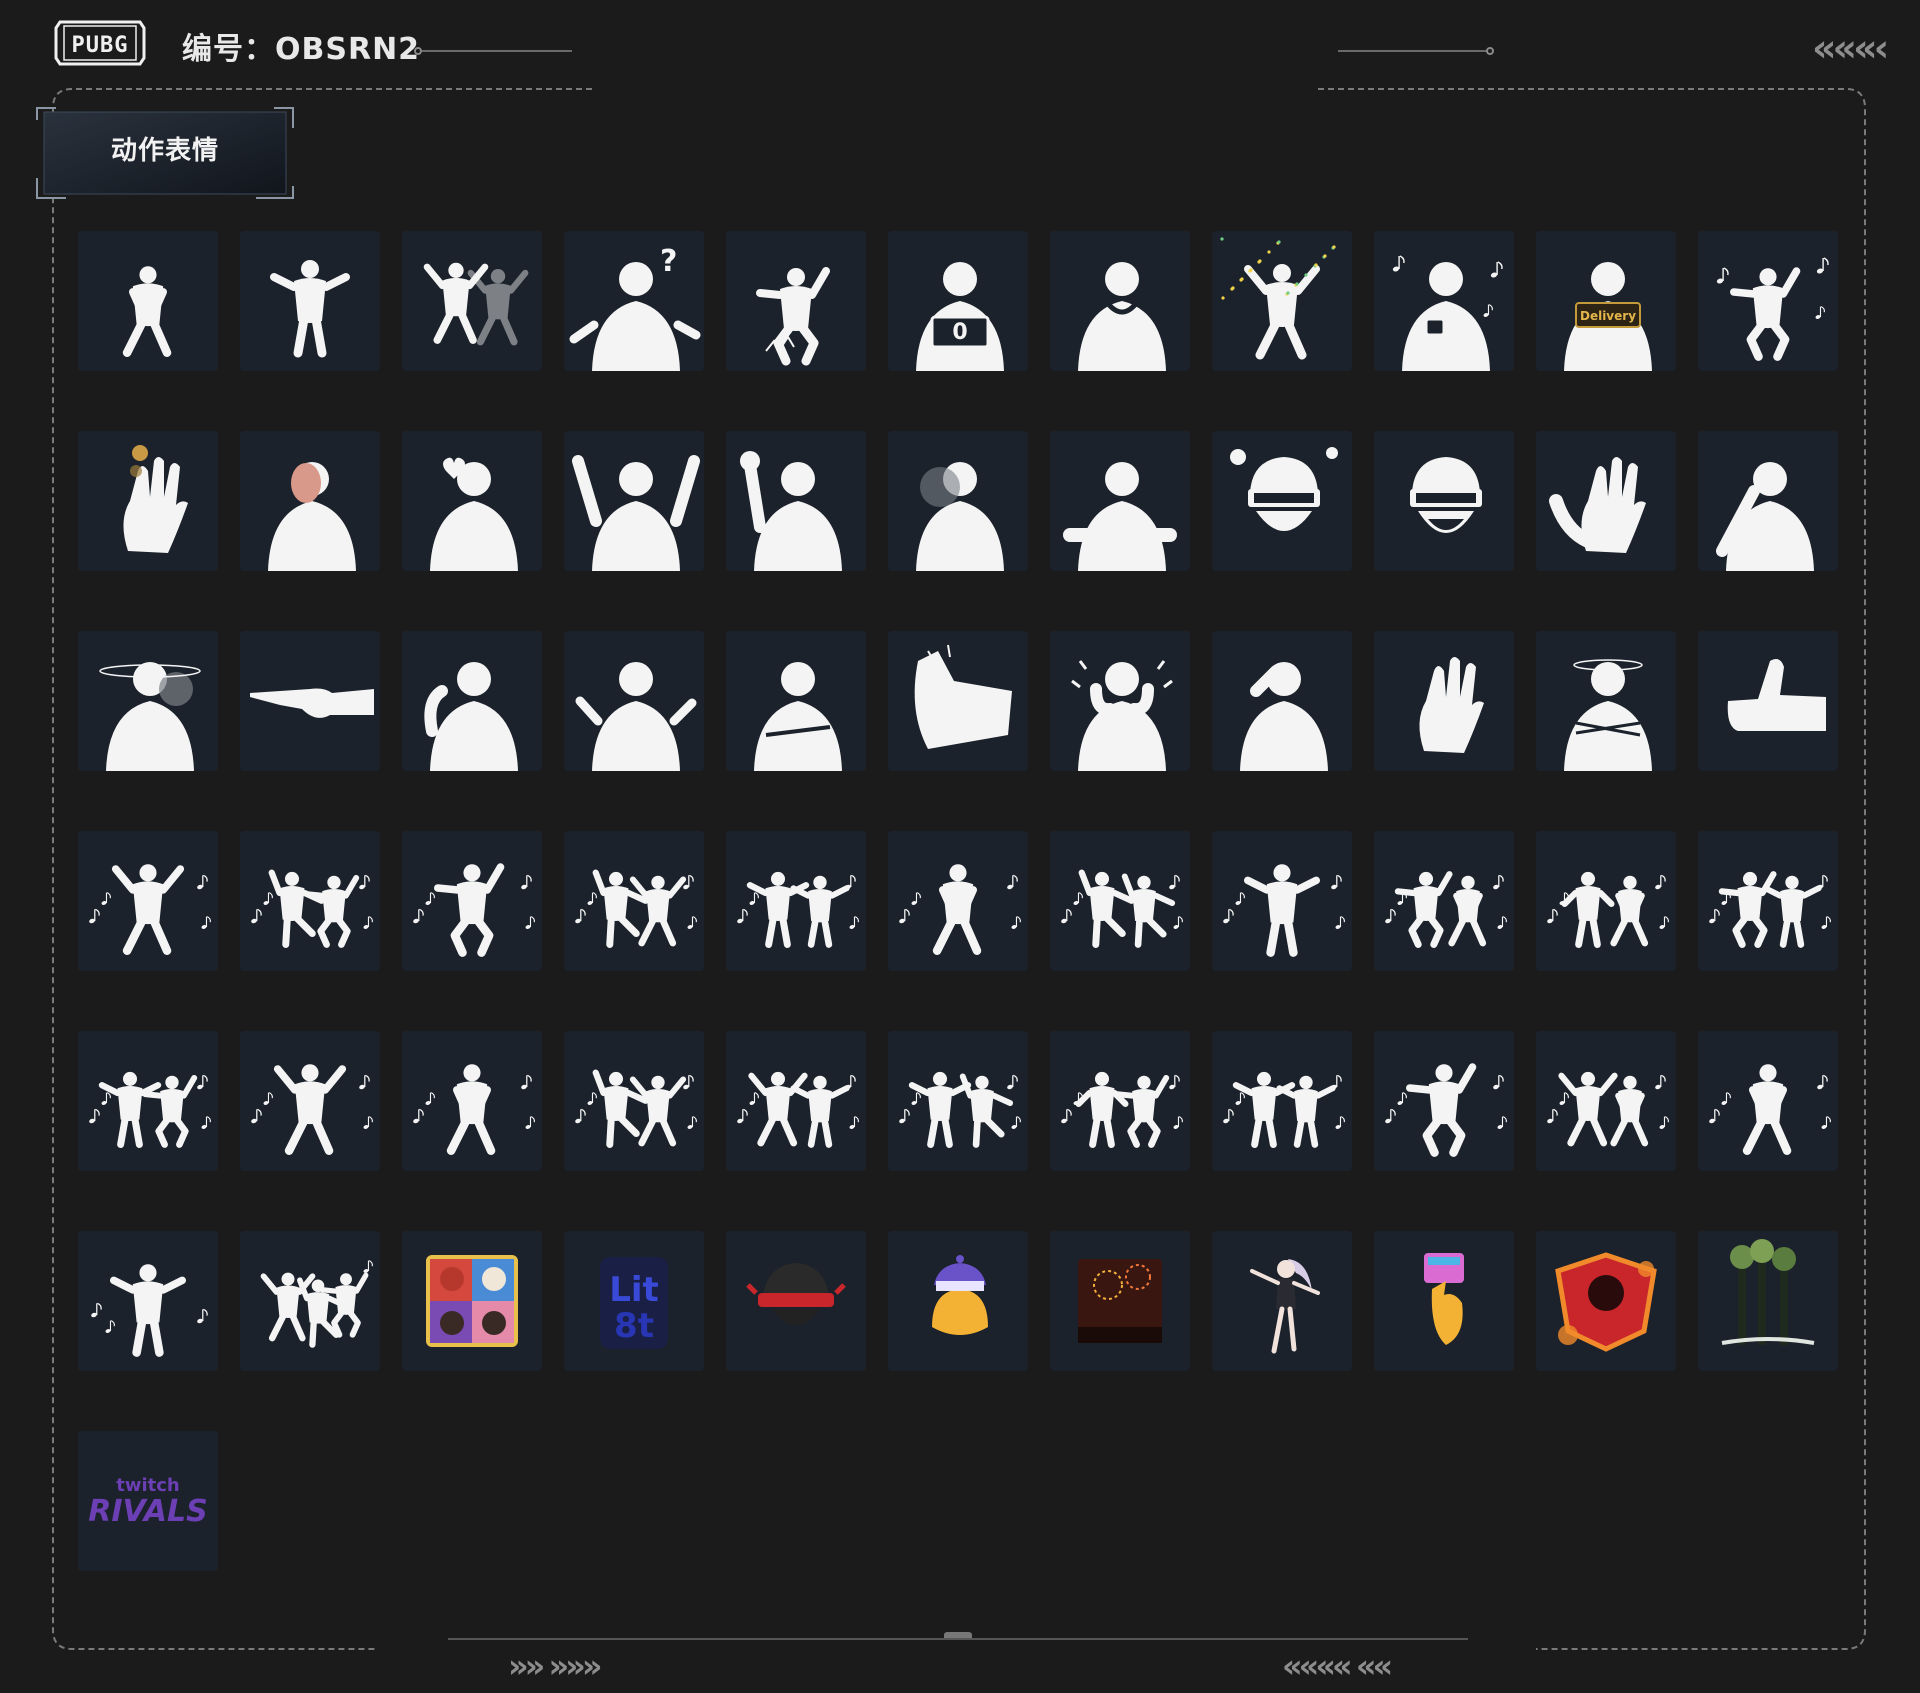 The height and width of the screenshot is (1693, 1920). What do you see at coordinates (1765, 516) in the screenshot?
I see `facepalm-icon` at bounding box center [1765, 516].